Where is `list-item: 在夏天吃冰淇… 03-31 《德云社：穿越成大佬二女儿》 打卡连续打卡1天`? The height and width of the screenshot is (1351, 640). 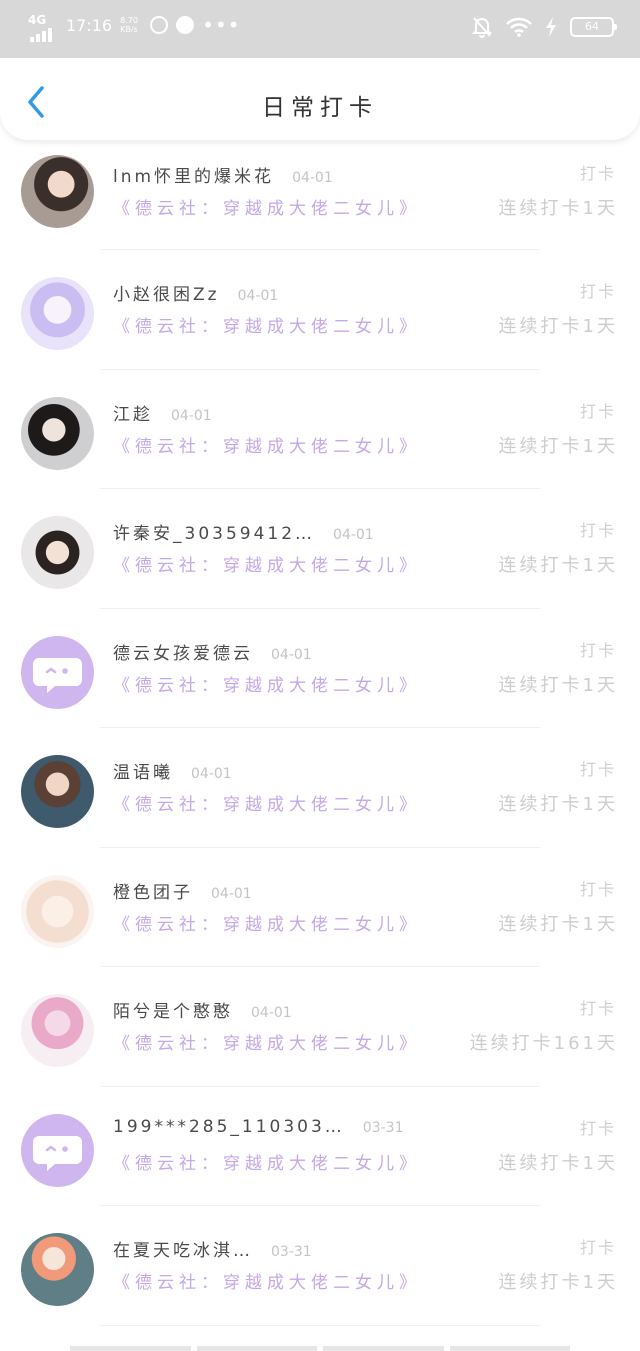
list-item: 在夏天吃冰淇… 03-31 《德云社：穿越成大佬二女儿》 打卡连续打卡1天 is located at coordinates (320, 1266).